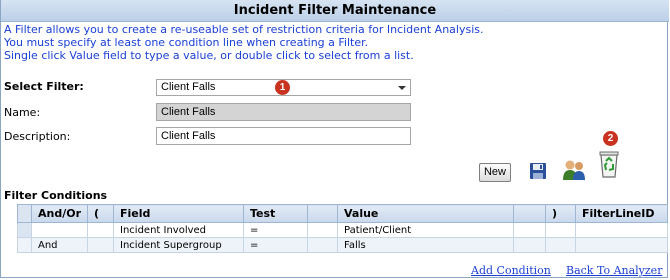  What do you see at coordinates (44, 86) in the screenshot?
I see `select-filter-label: Select Filter:` at bounding box center [44, 86].